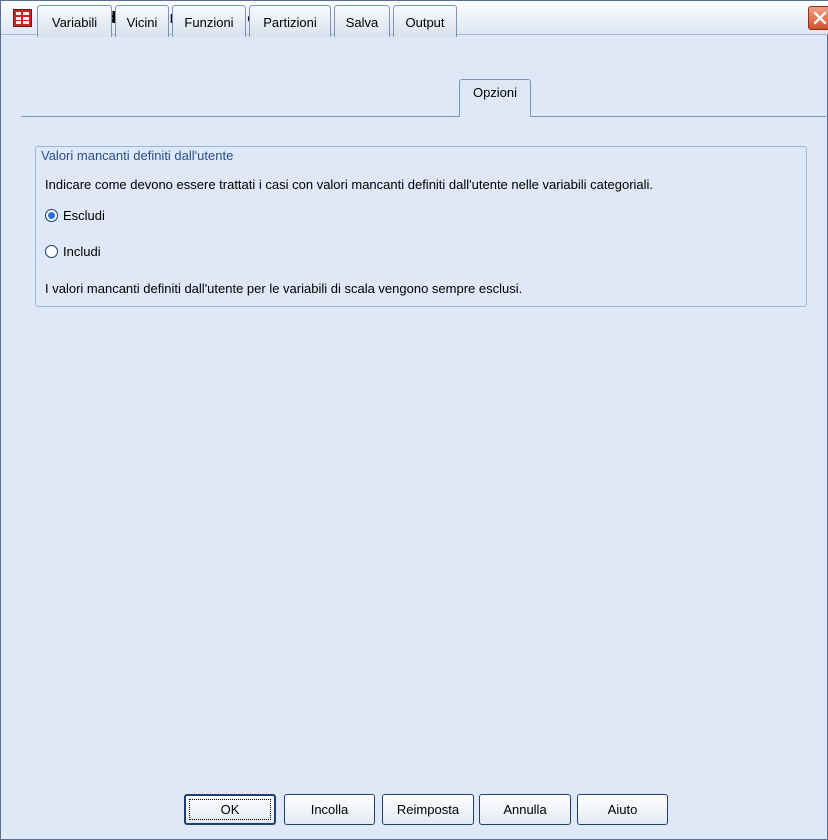  I want to click on tab-output: Output, so click(425, 21).